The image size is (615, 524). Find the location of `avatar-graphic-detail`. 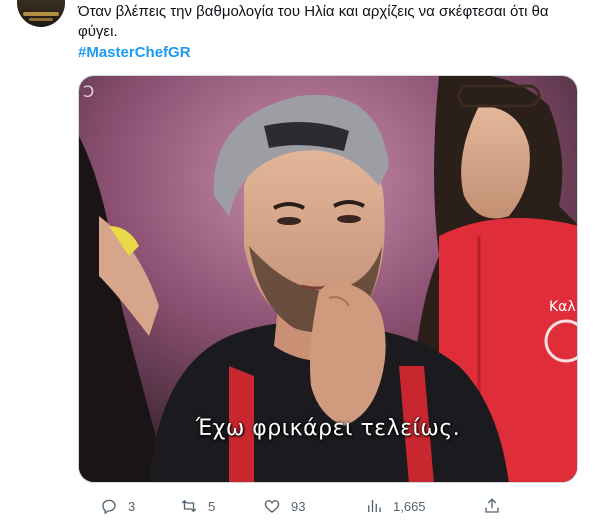

avatar-graphic-detail is located at coordinates (41, 19).